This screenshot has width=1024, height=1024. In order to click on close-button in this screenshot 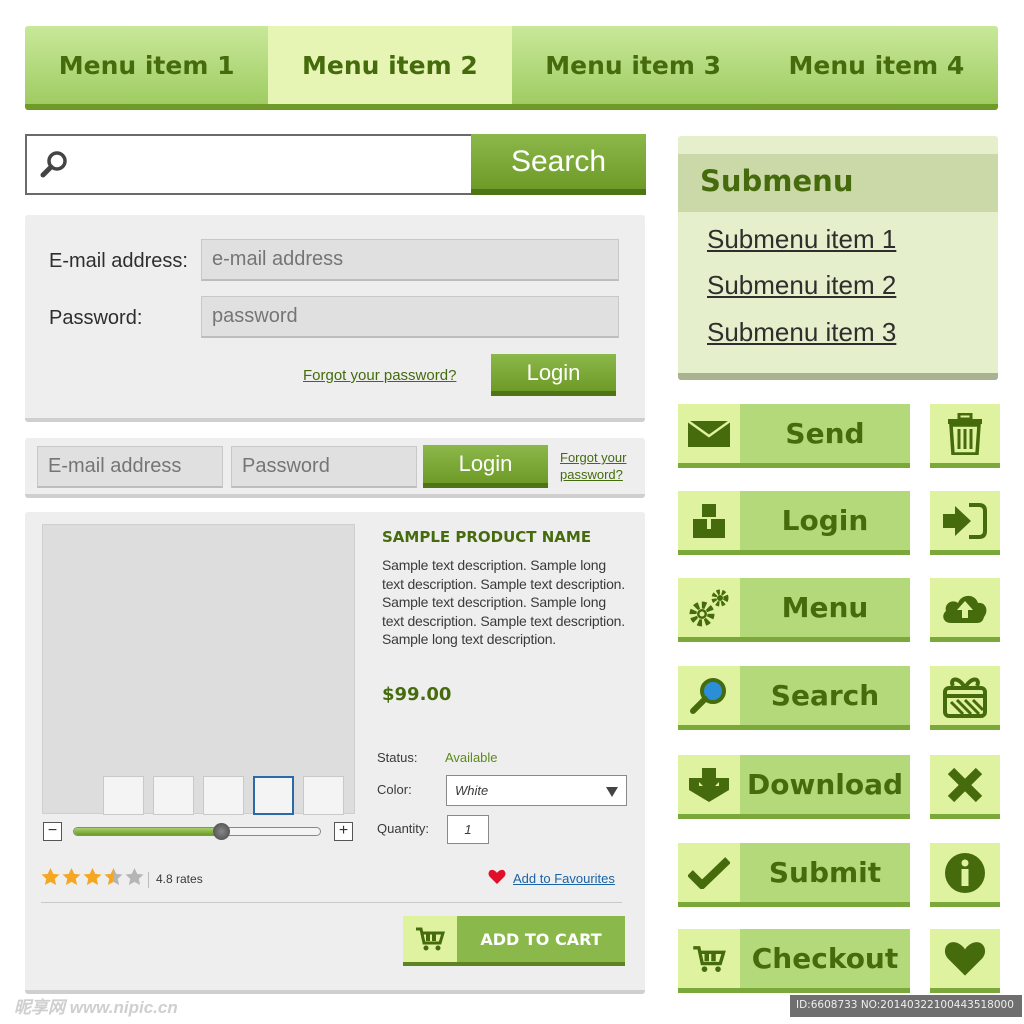, I will do `click(965, 787)`.